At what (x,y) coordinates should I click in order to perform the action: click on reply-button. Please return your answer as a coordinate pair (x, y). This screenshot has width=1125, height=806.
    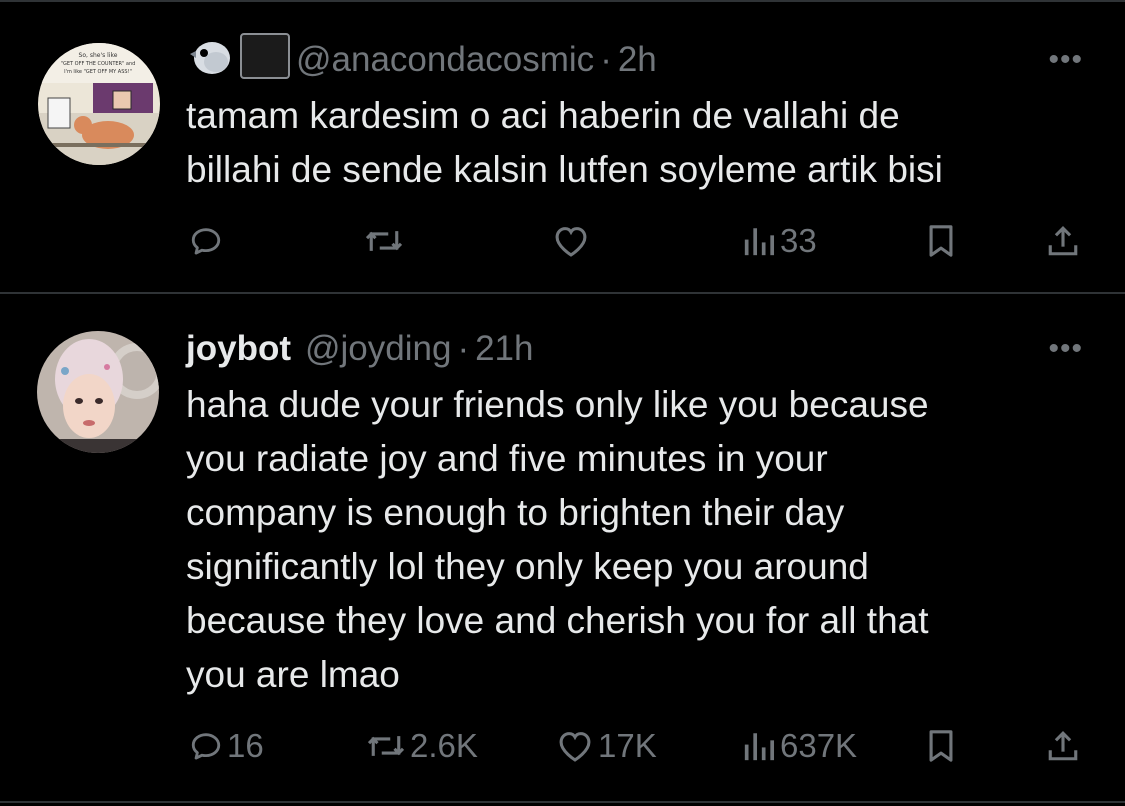
    Looking at the image, I should click on (208, 241).